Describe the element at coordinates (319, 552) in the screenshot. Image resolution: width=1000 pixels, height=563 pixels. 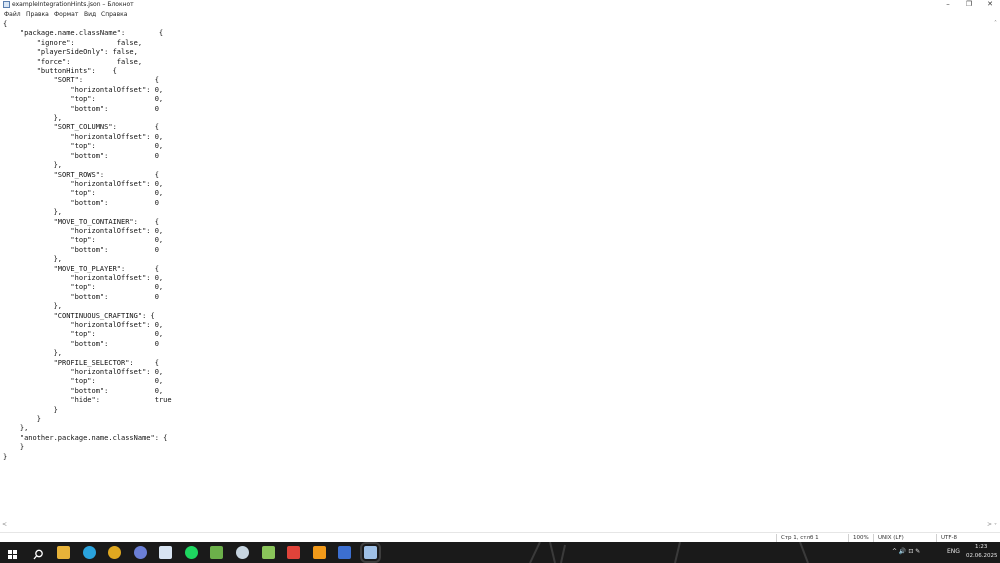
I see `app-icon-c` at that location.